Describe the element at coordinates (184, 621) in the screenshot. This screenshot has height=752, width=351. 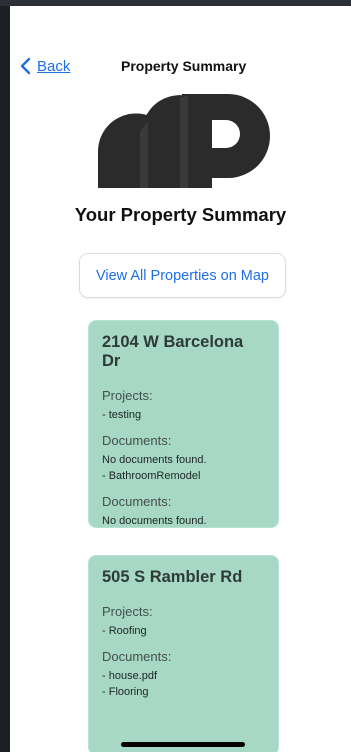
I see `projects-section: Projects: - Roofing` at that location.